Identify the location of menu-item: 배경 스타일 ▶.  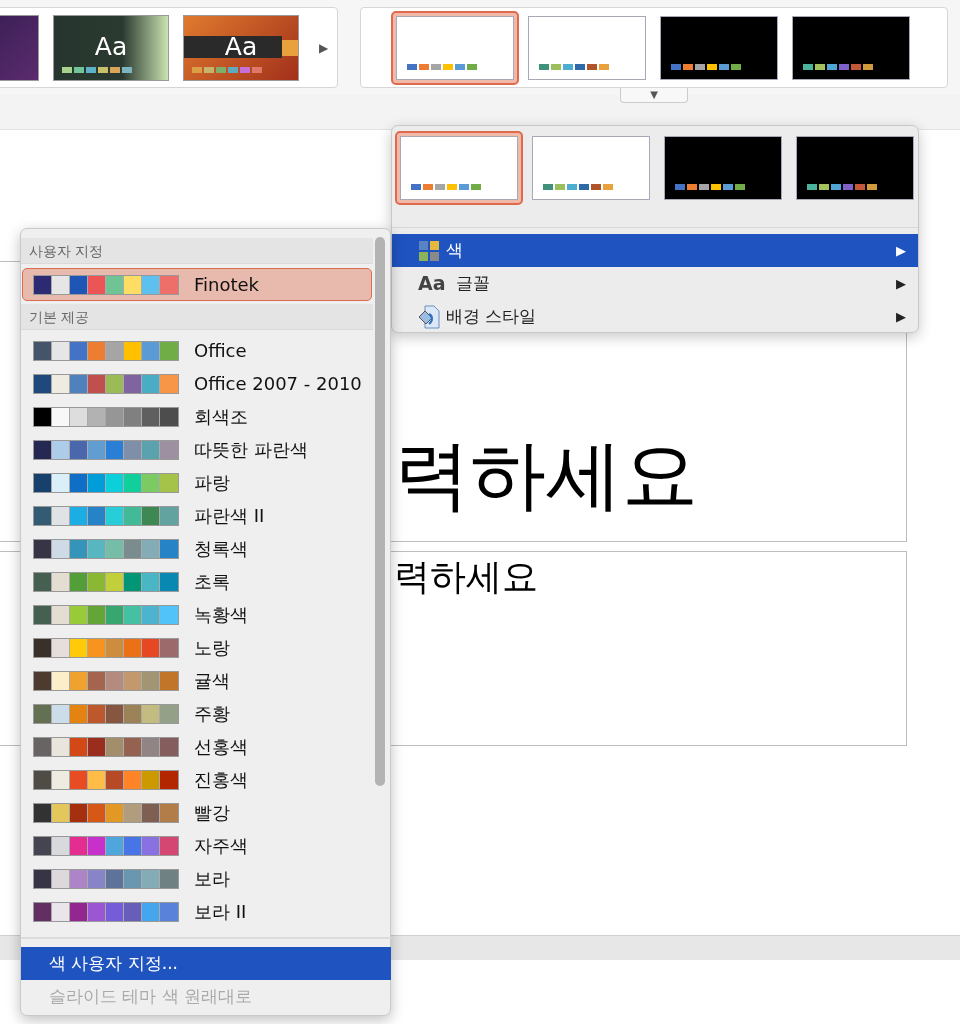
(655, 316).